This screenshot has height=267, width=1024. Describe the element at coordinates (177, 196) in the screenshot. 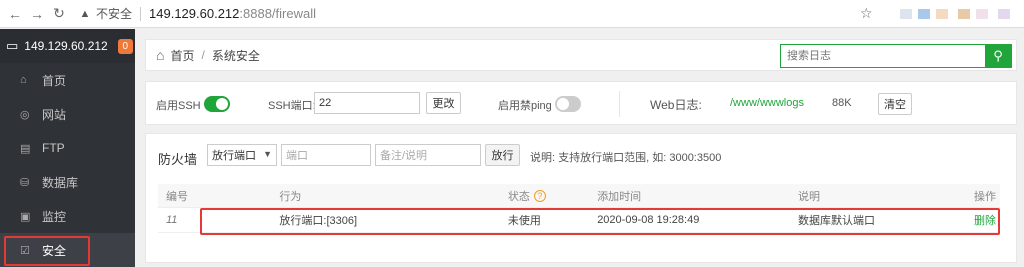

I see `header-id: 编号` at that location.